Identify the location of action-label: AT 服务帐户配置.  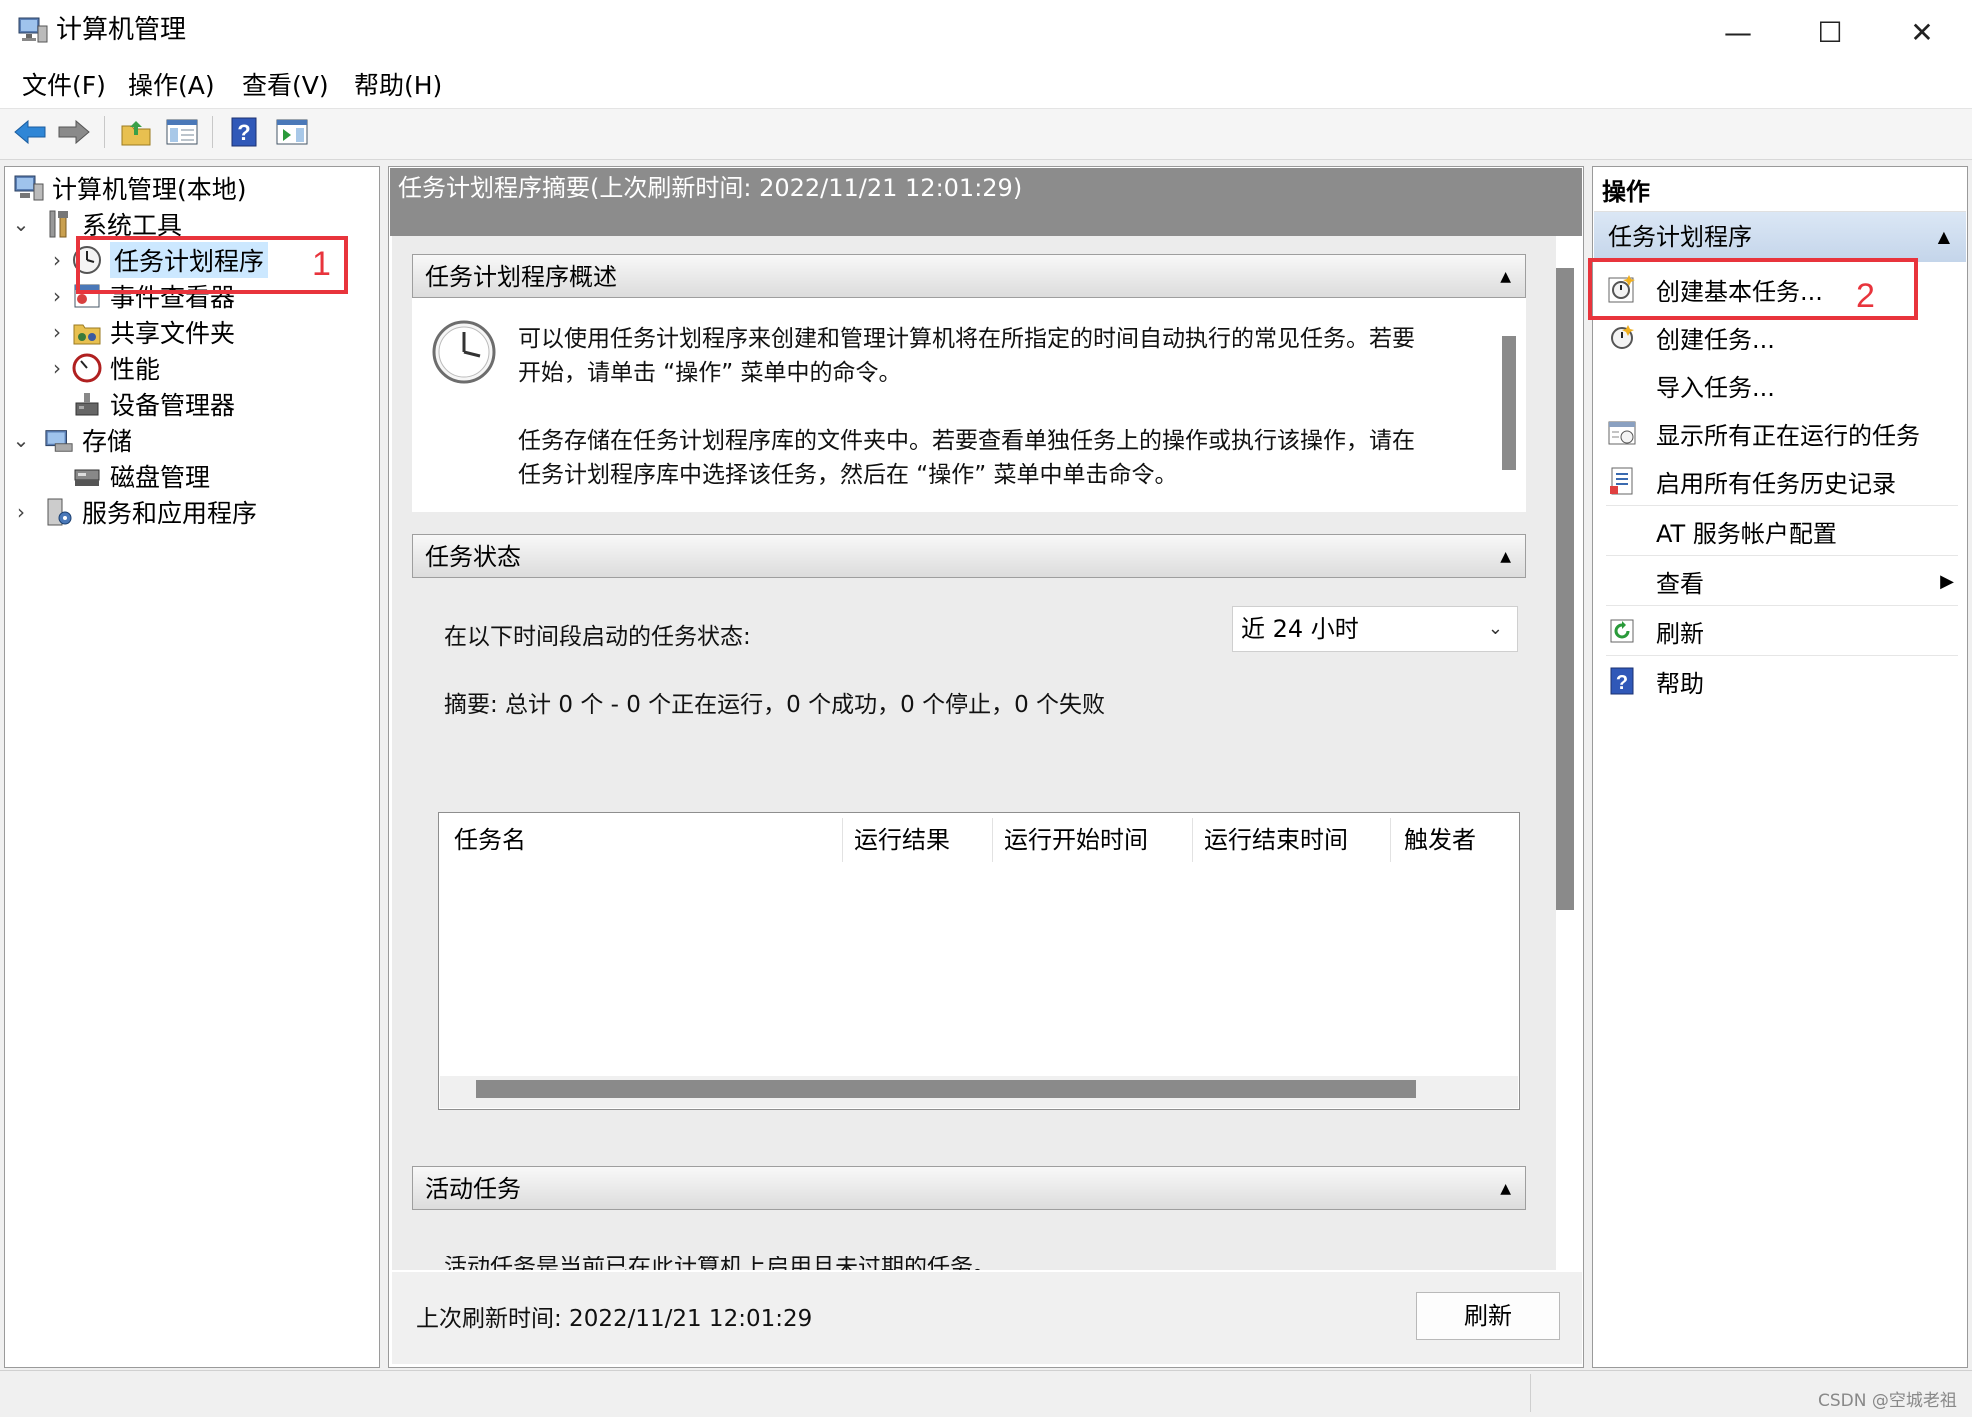
(1746, 533).